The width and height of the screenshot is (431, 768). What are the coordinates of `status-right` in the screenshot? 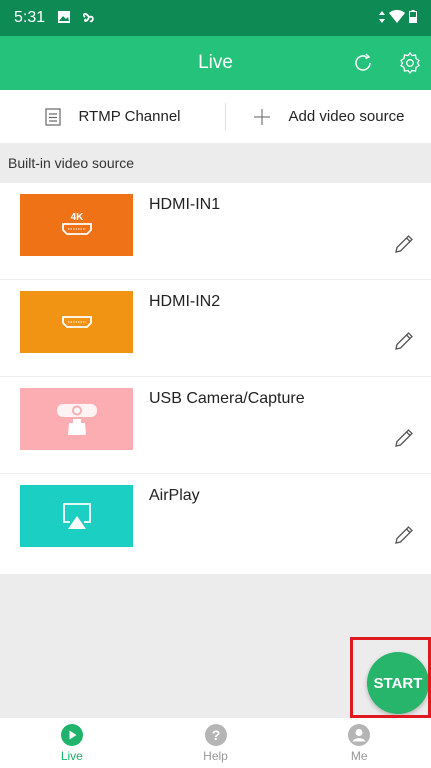 It's located at (398, 18).